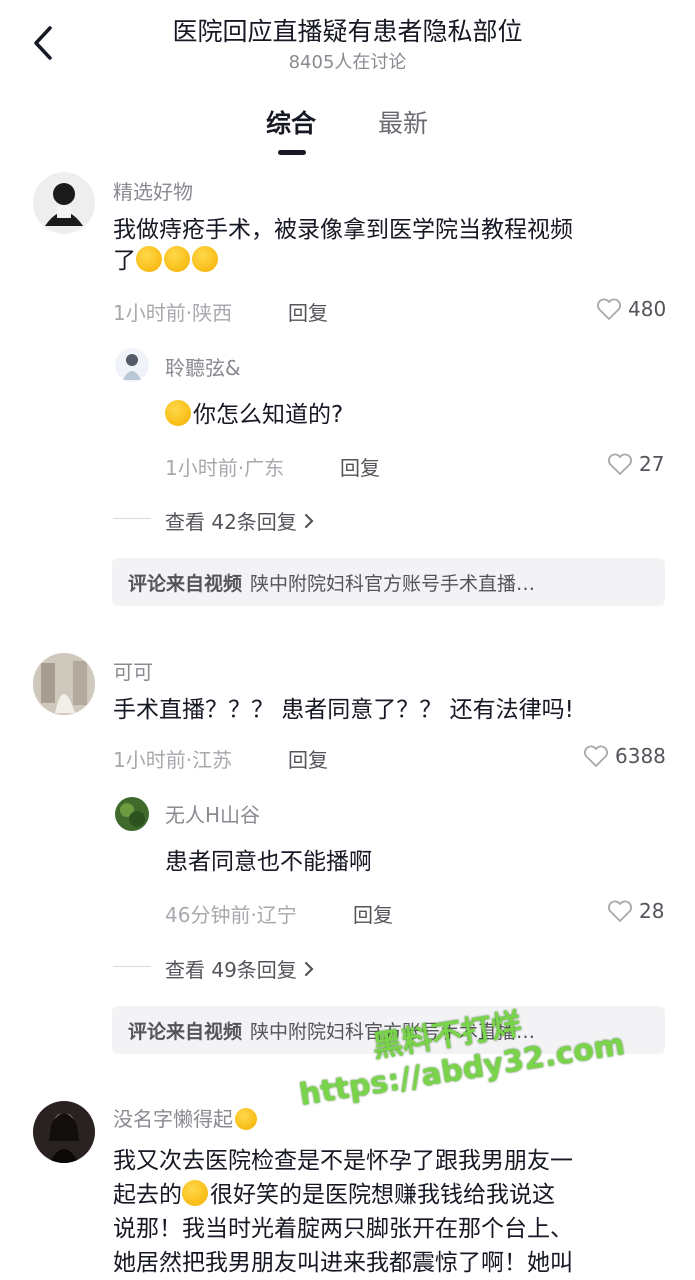 The width and height of the screenshot is (695, 1280). Describe the element at coordinates (153, 190) in the screenshot. I see `comment-username: 精选好物` at that location.